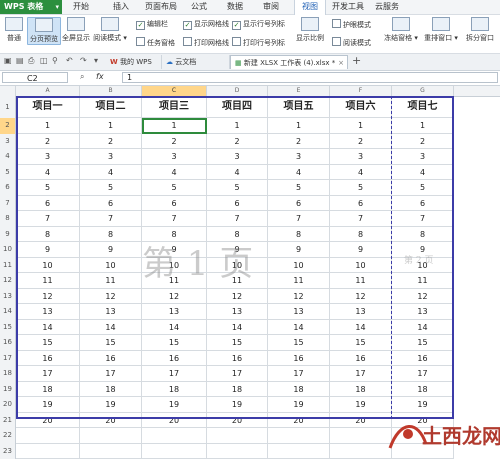 This screenshot has height=459, width=500. I want to click on new-tab-button: +, so click(356, 60).